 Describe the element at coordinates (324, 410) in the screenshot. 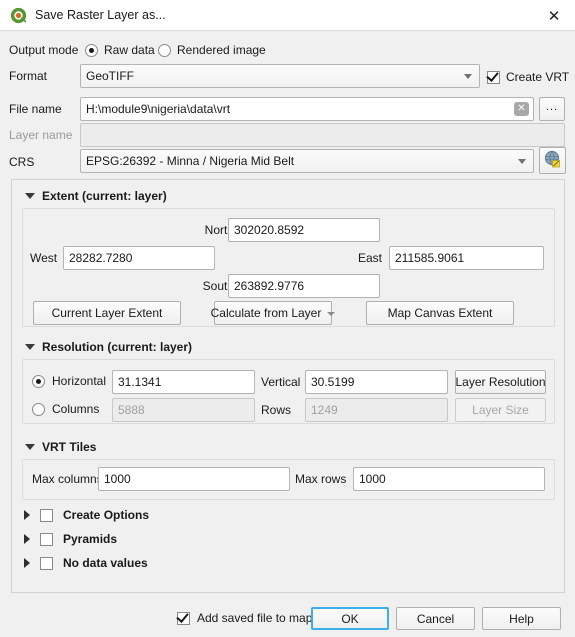

I see `resolution-rows-value: 1249` at that location.